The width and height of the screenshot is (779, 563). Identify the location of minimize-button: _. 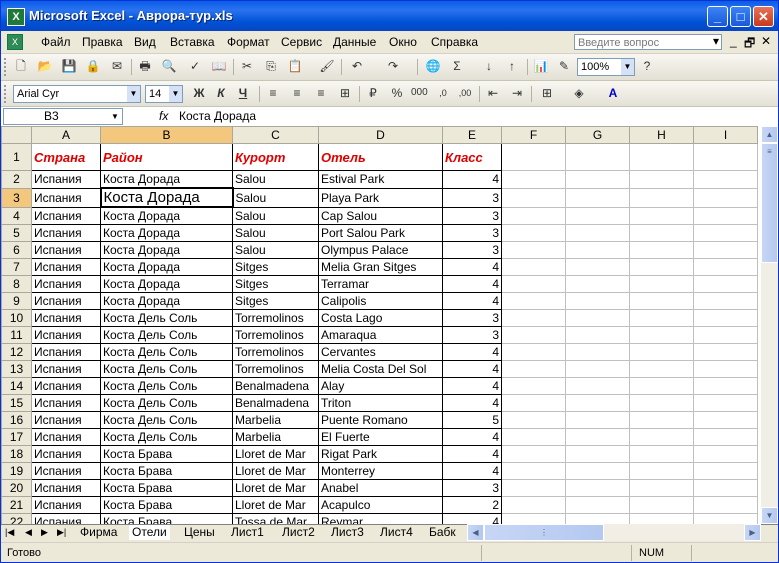
(717, 16).